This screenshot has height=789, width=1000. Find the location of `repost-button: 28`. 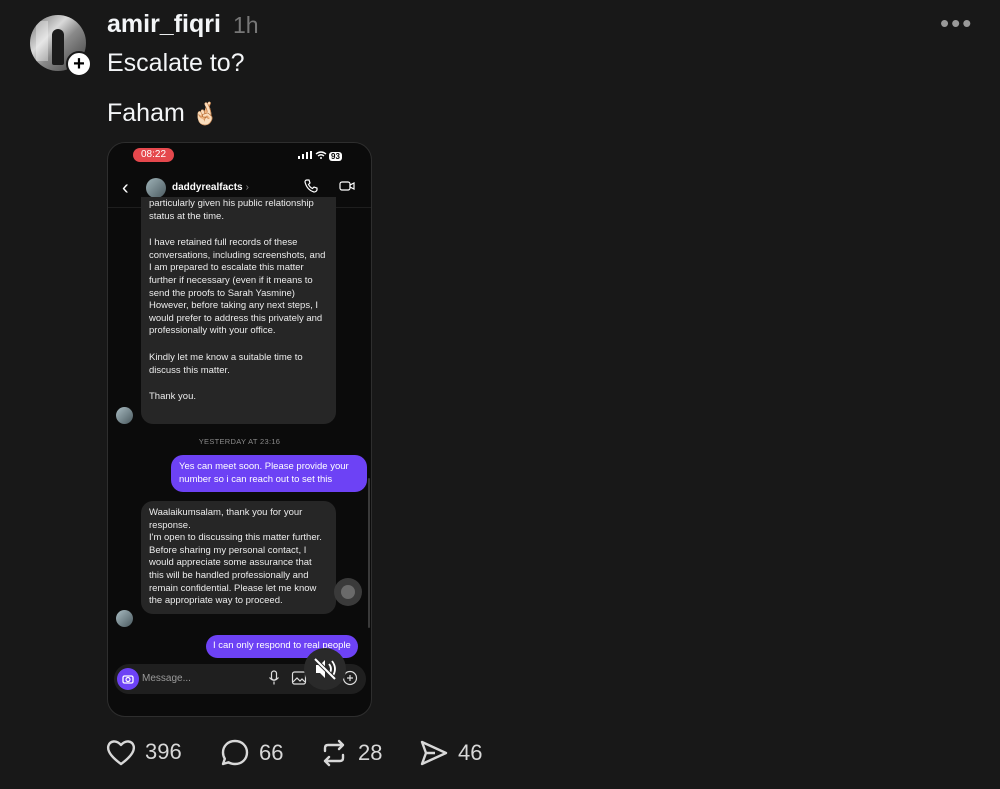

repost-button: 28 is located at coordinates (350, 753).